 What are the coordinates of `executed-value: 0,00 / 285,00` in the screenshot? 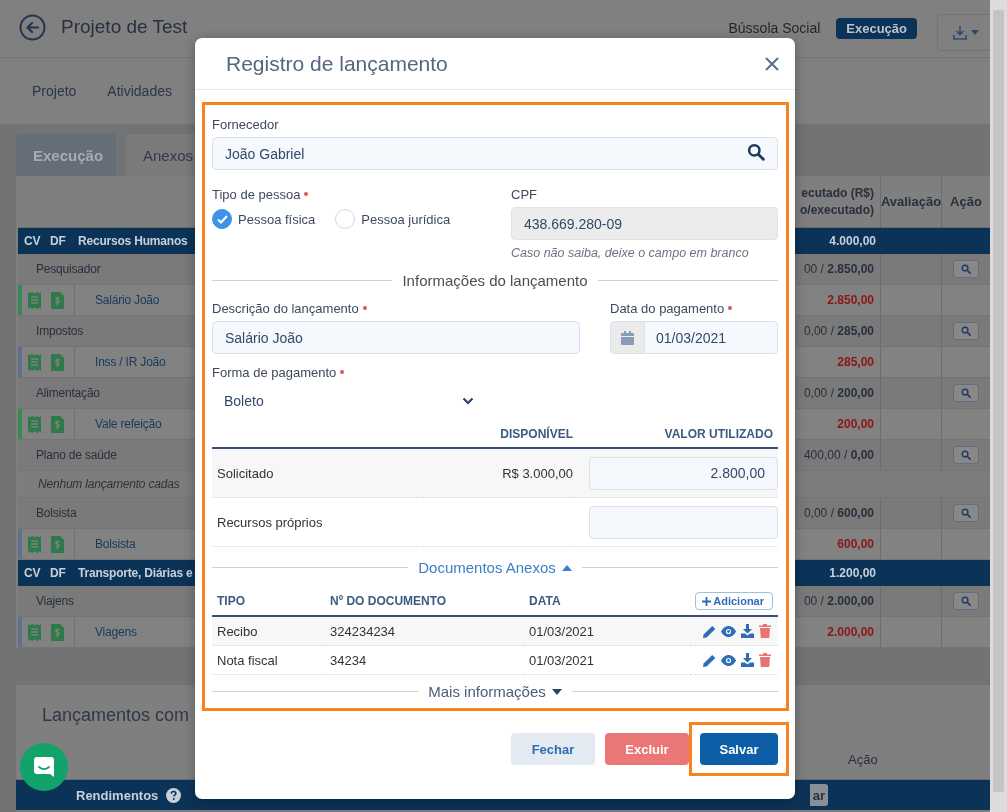 It's located at (838, 331).